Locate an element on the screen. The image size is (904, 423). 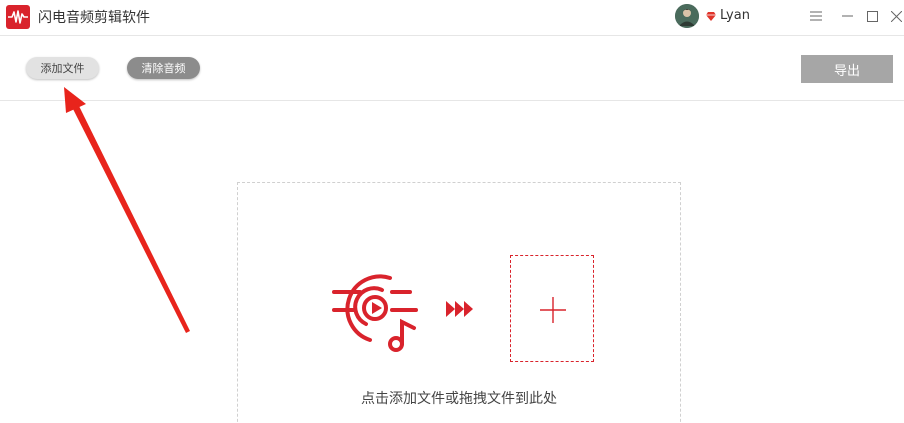
waveform-logo-icon is located at coordinates (18, 17).